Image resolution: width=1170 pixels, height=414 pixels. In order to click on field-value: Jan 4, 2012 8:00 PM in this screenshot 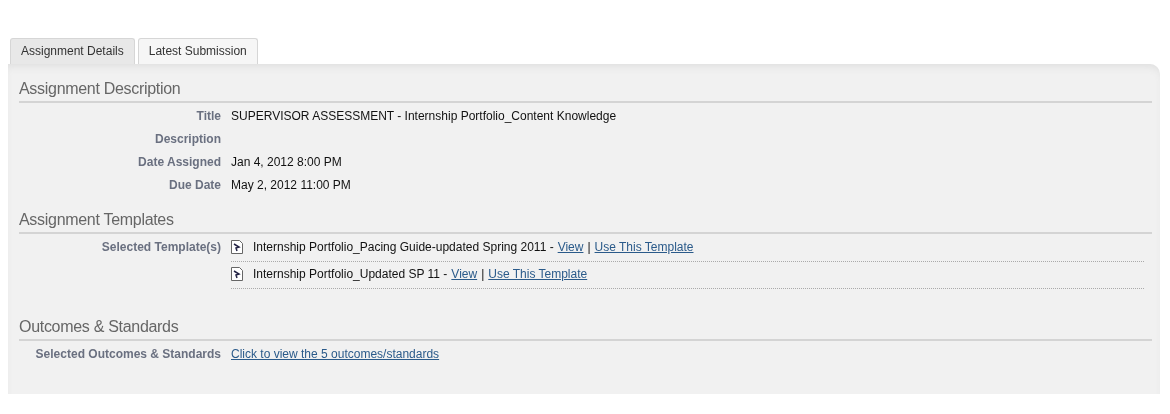, I will do `click(286, 162)`.